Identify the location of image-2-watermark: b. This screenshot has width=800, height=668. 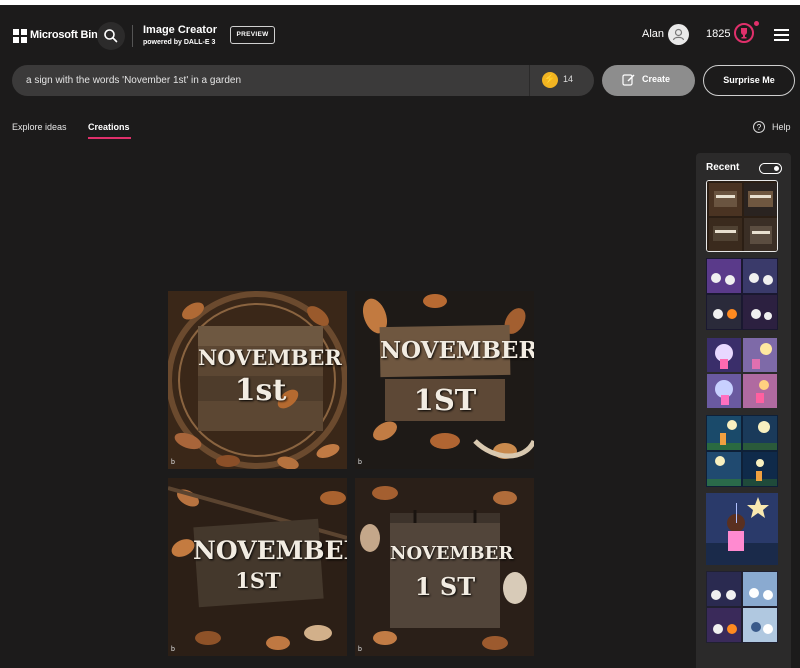
(360, 462).